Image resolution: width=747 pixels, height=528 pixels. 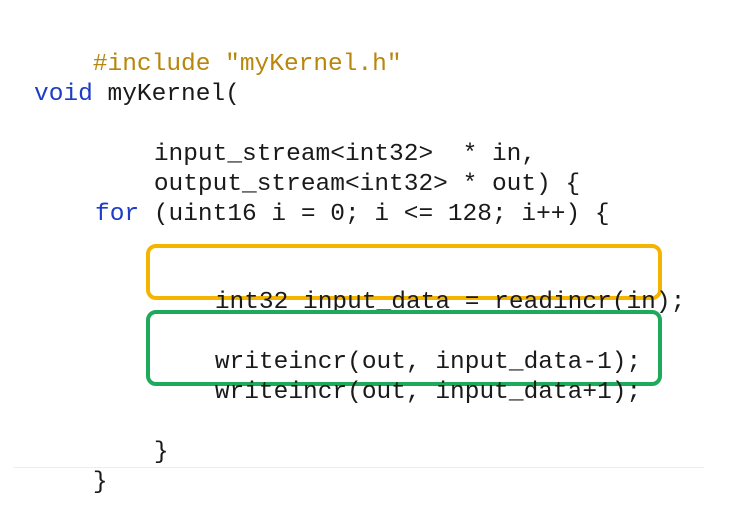 What do you see at coordinates (218, 49) in the screenshot?
I see `include-line: #include "myKernel.h"` at bounding box center [218, 49].